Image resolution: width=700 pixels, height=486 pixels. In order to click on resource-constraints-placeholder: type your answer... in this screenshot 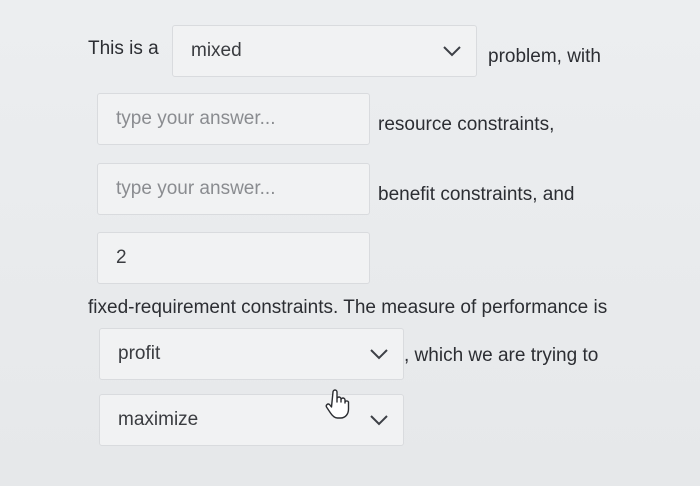, I will do `click(196, 118)`.